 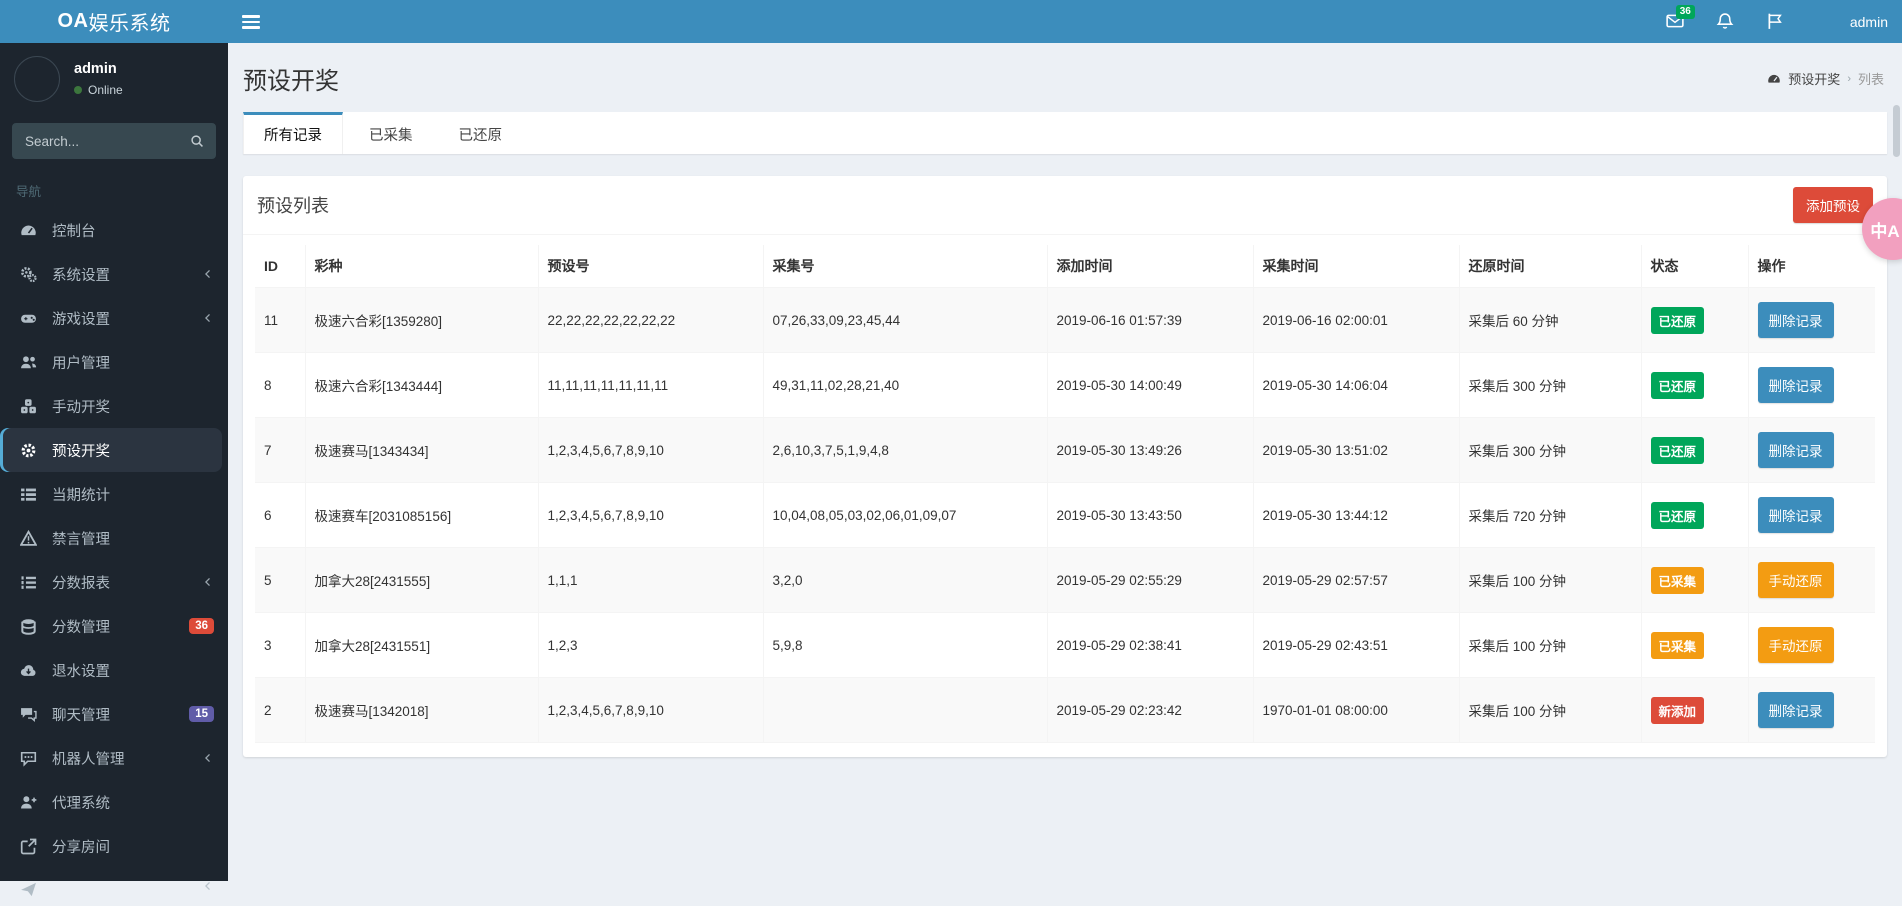 What do you see at coordinates (114, 626) in the screenshot?
I see `sidebar-item-分数管理: 分数管理 36` at bounding box center [114, 626].